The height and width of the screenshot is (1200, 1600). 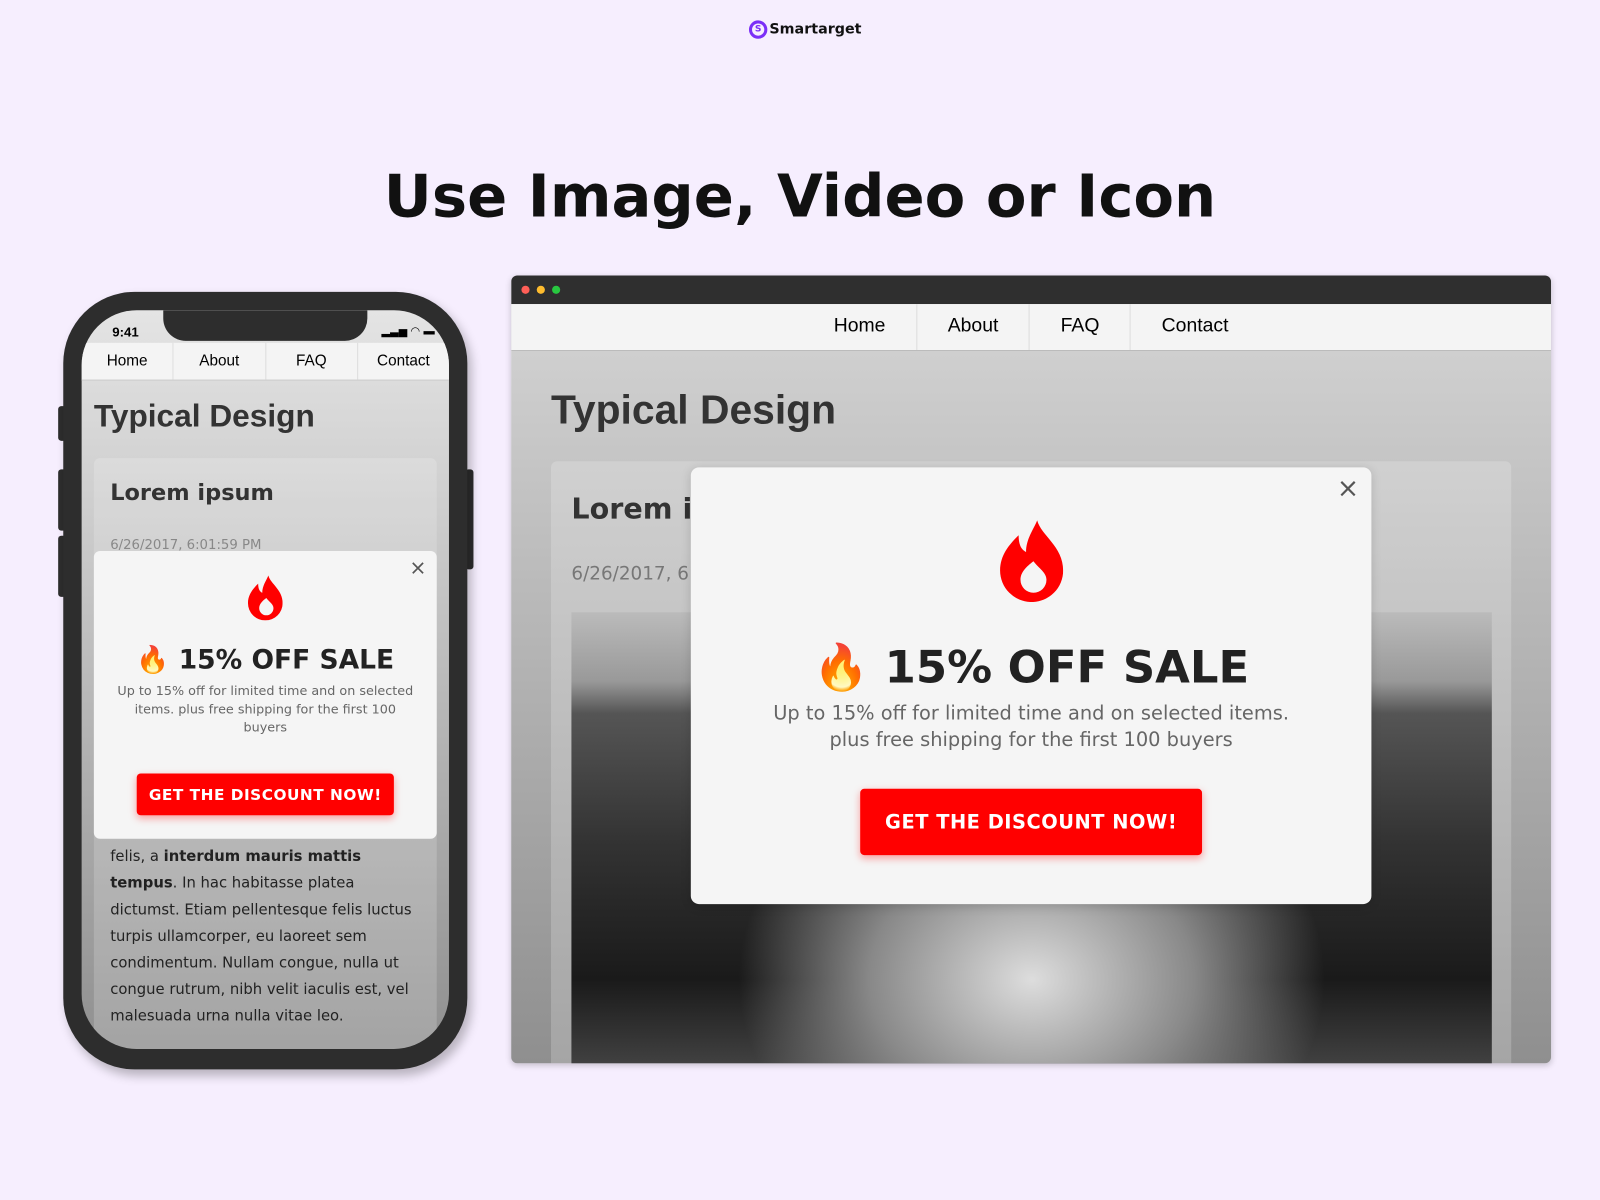 I want to click on brand-logo: S Smartarget, so click(x=805, y=29).